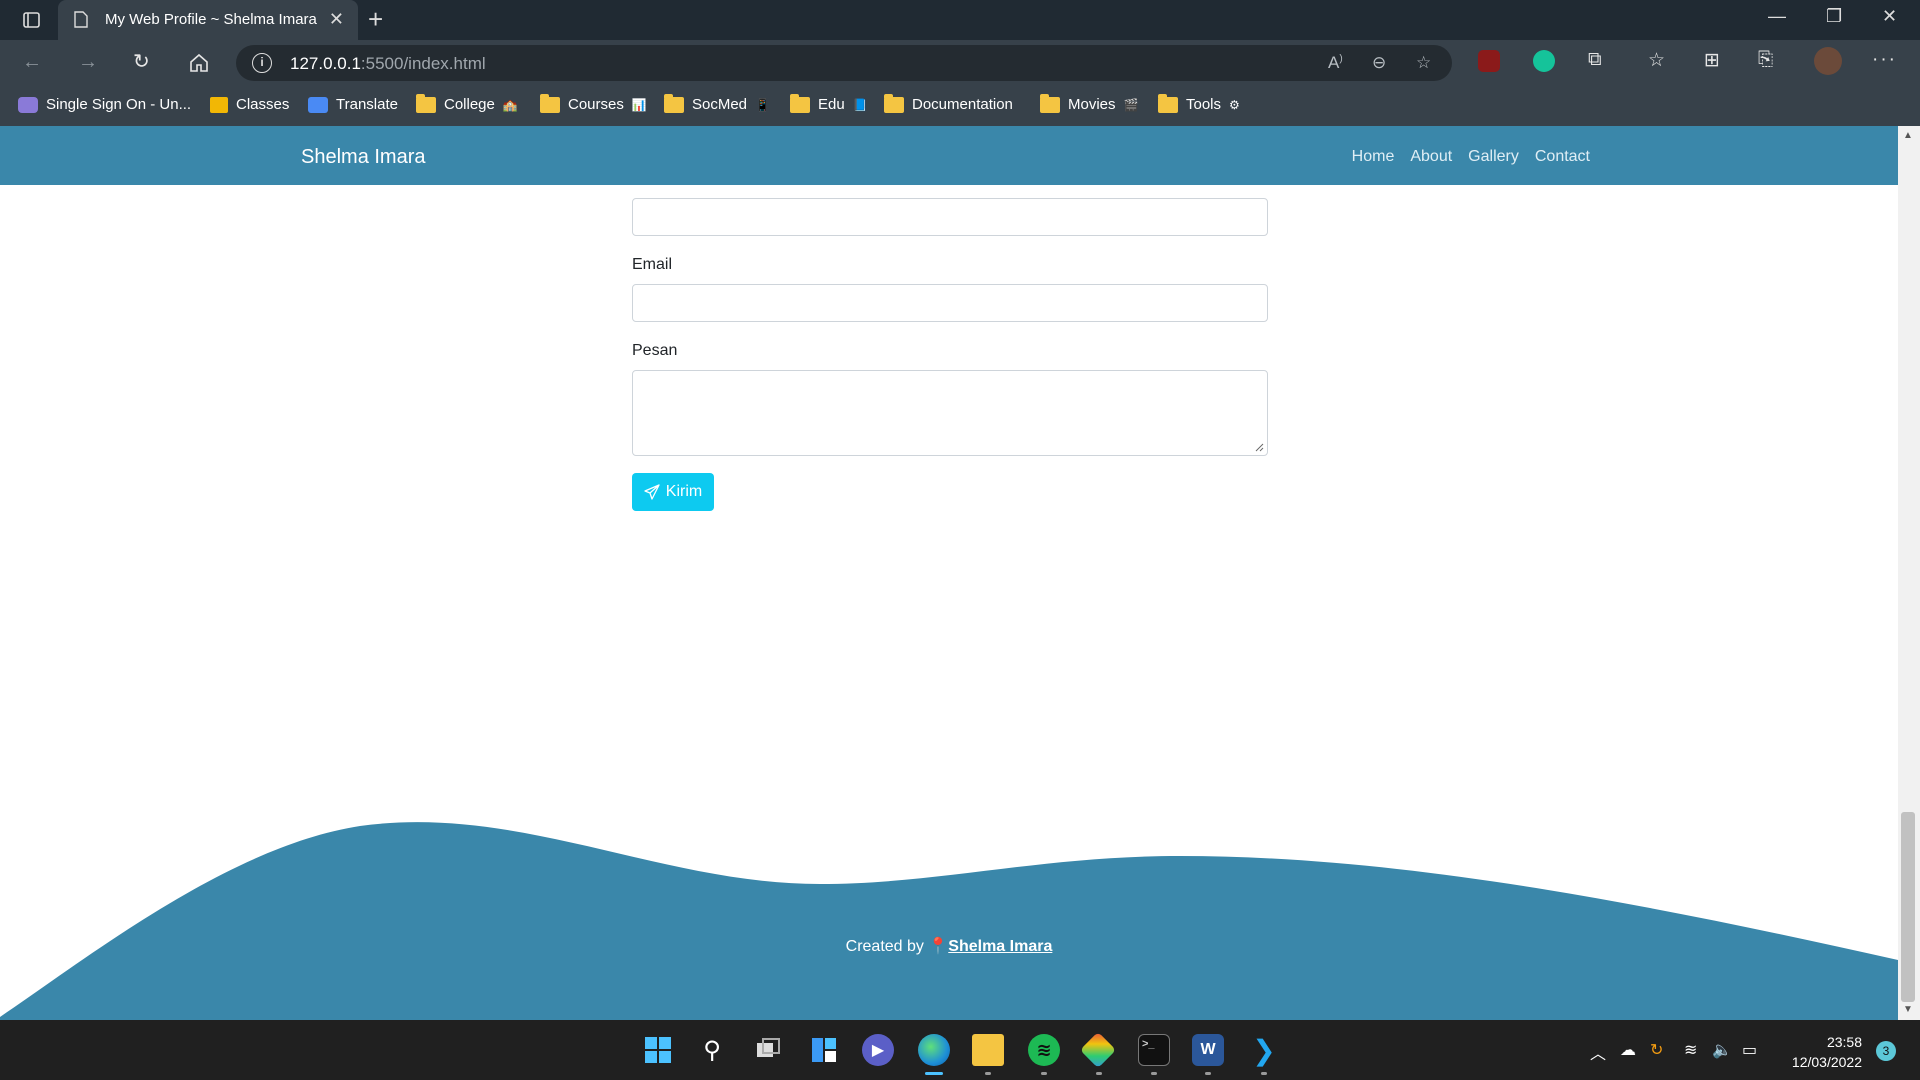 This screenshot has height=1080, width=1920. What do you see at coordinates (1000, 946) in the screenshot?
I see `author-link: Shelma Imara` at bounding box center [1000, 946].